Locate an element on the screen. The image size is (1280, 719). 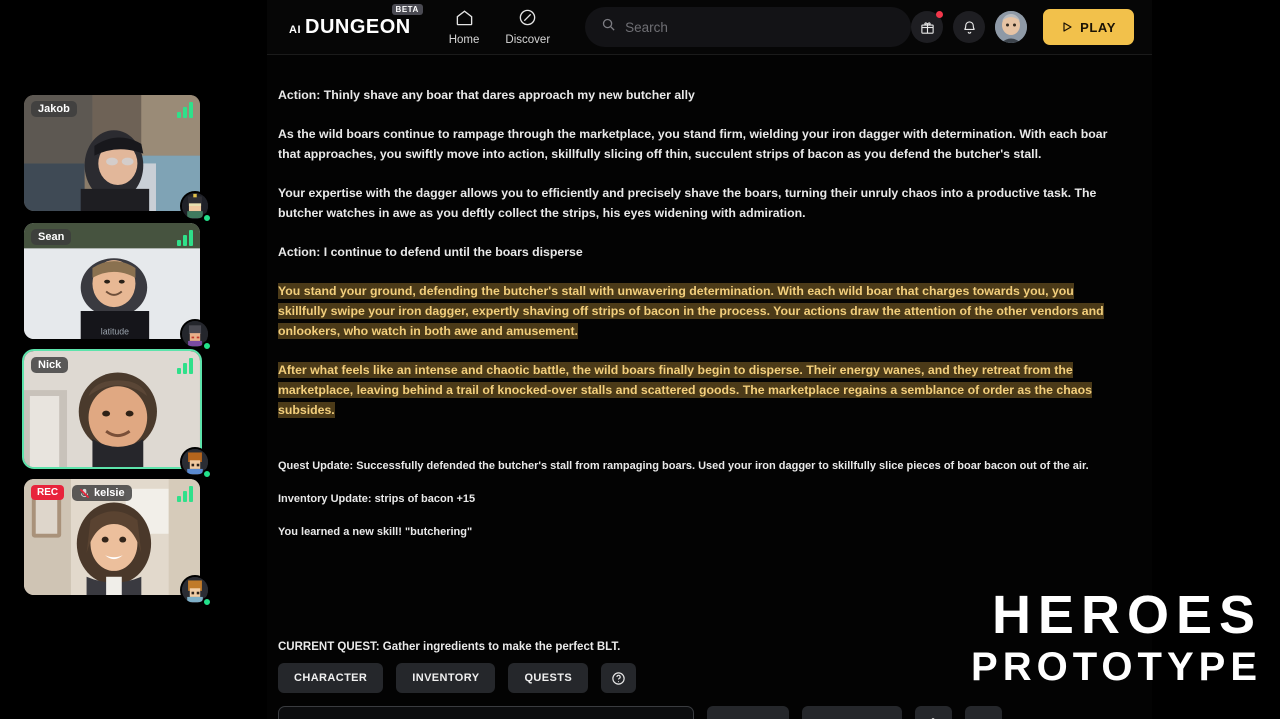
app-logo: AI DUNGEON BETA is located at coordinates (356, 21).